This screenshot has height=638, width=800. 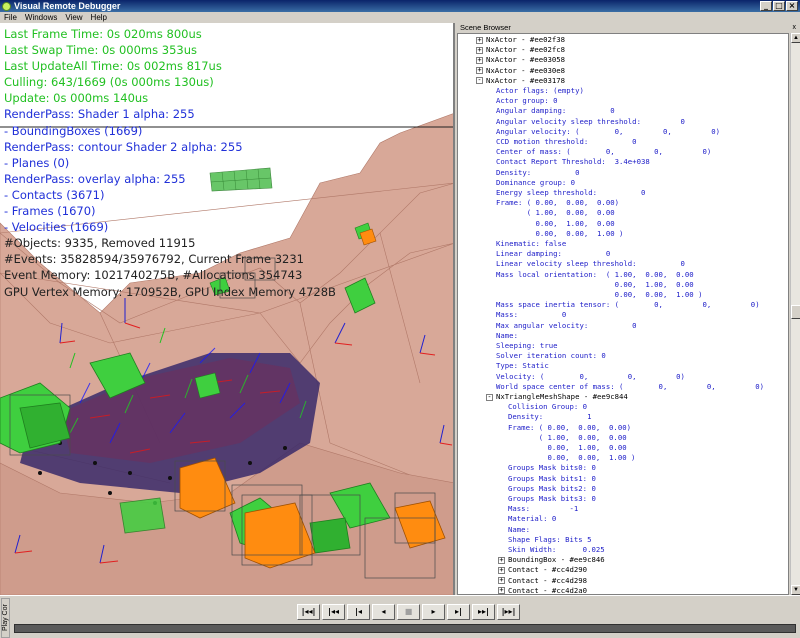 I want to click on stop-button: ■, so click(x=408, y=612).